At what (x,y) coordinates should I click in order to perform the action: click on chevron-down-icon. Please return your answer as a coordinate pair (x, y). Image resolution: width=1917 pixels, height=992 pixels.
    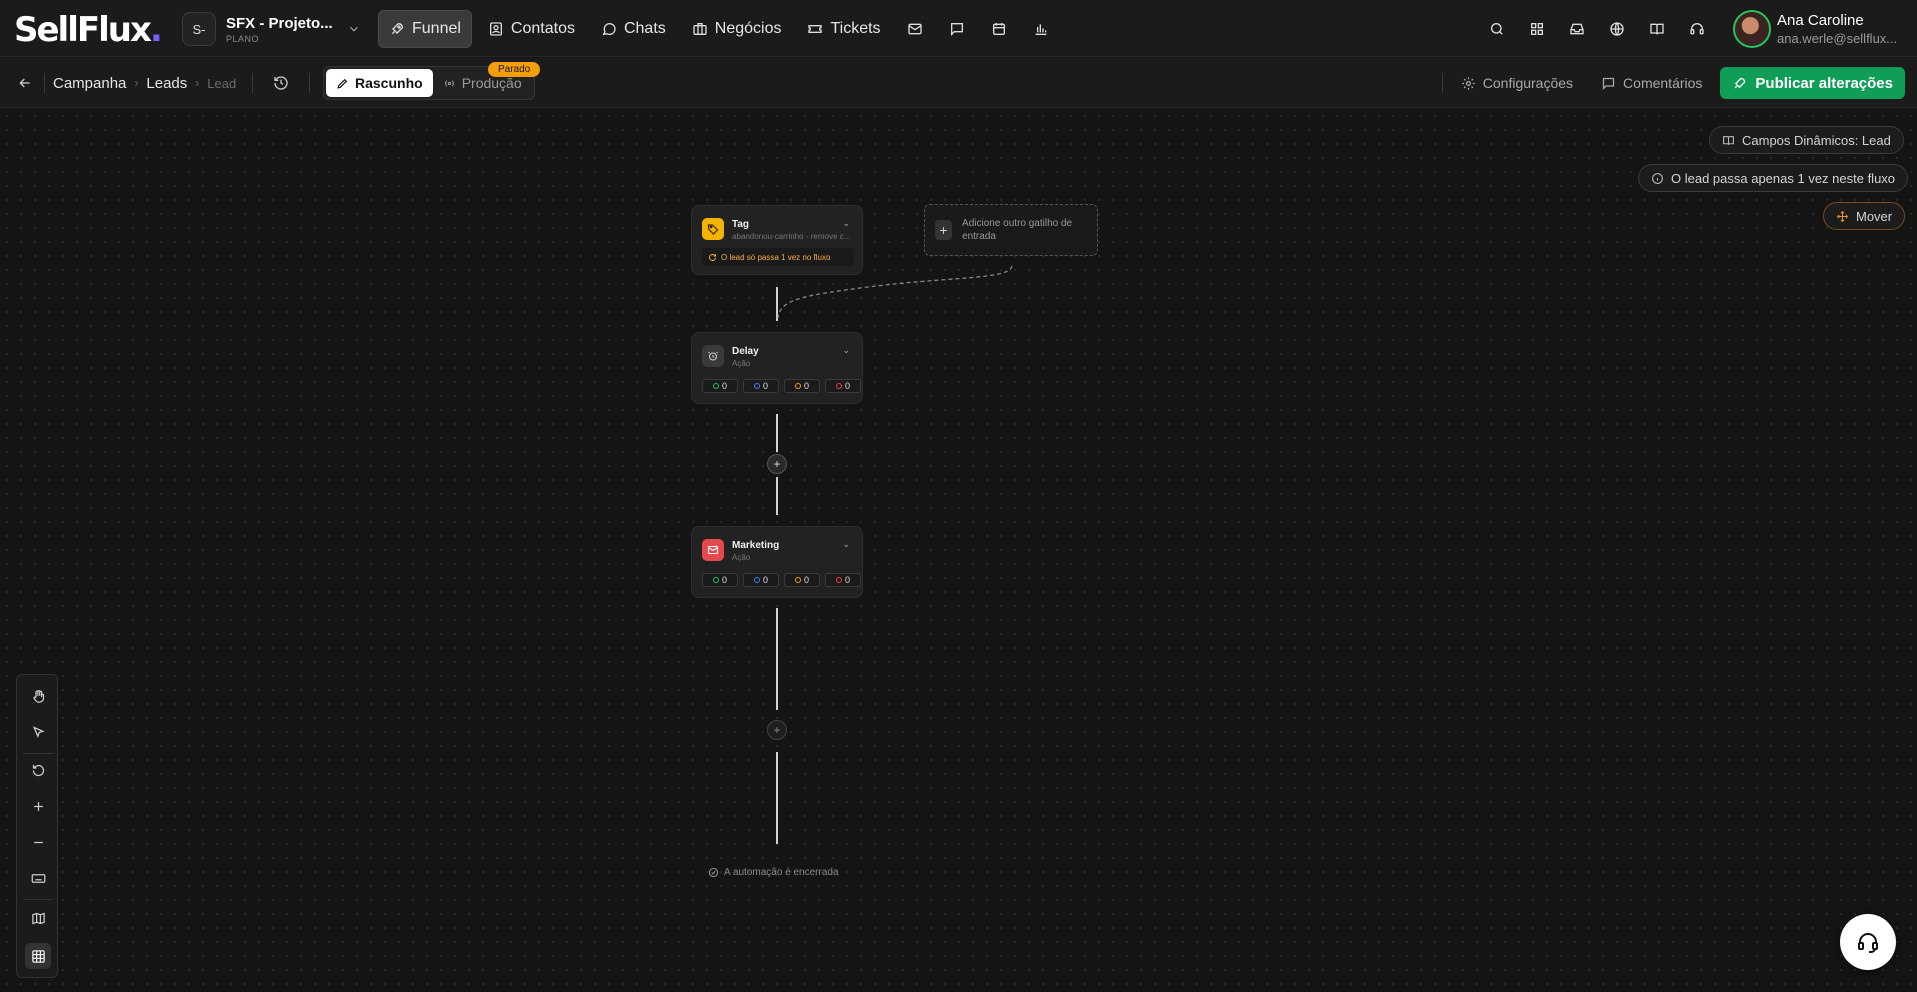
    Looking at the image, I should click on (354, 29).